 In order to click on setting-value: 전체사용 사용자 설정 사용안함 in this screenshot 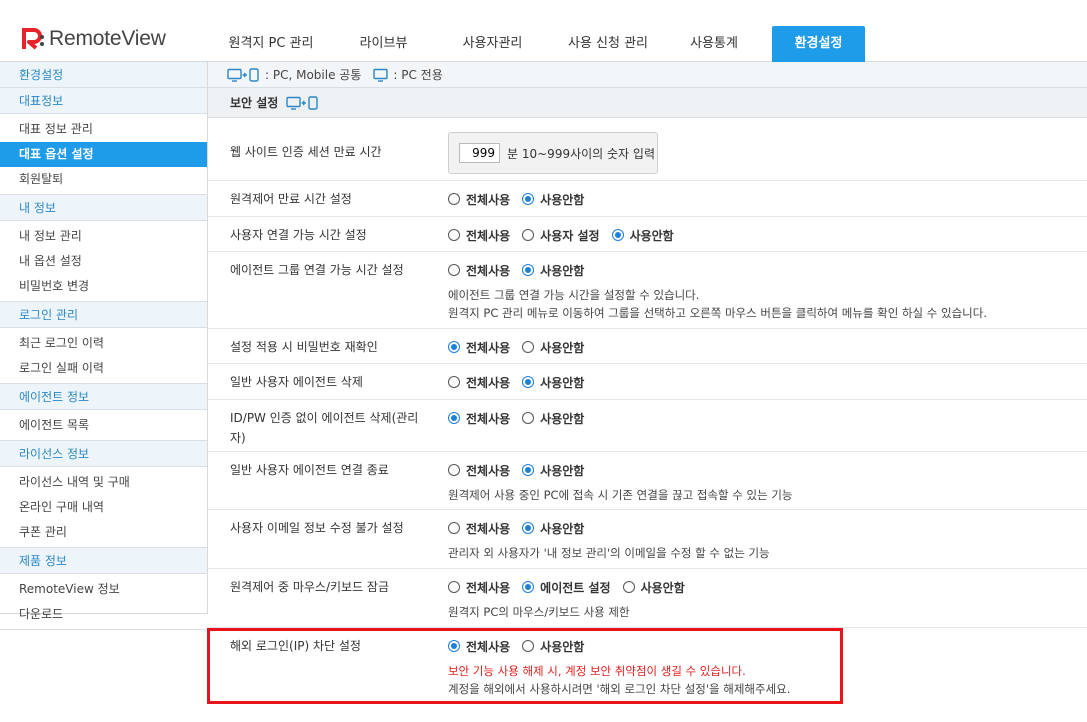, I will do `click(567, 235)`.